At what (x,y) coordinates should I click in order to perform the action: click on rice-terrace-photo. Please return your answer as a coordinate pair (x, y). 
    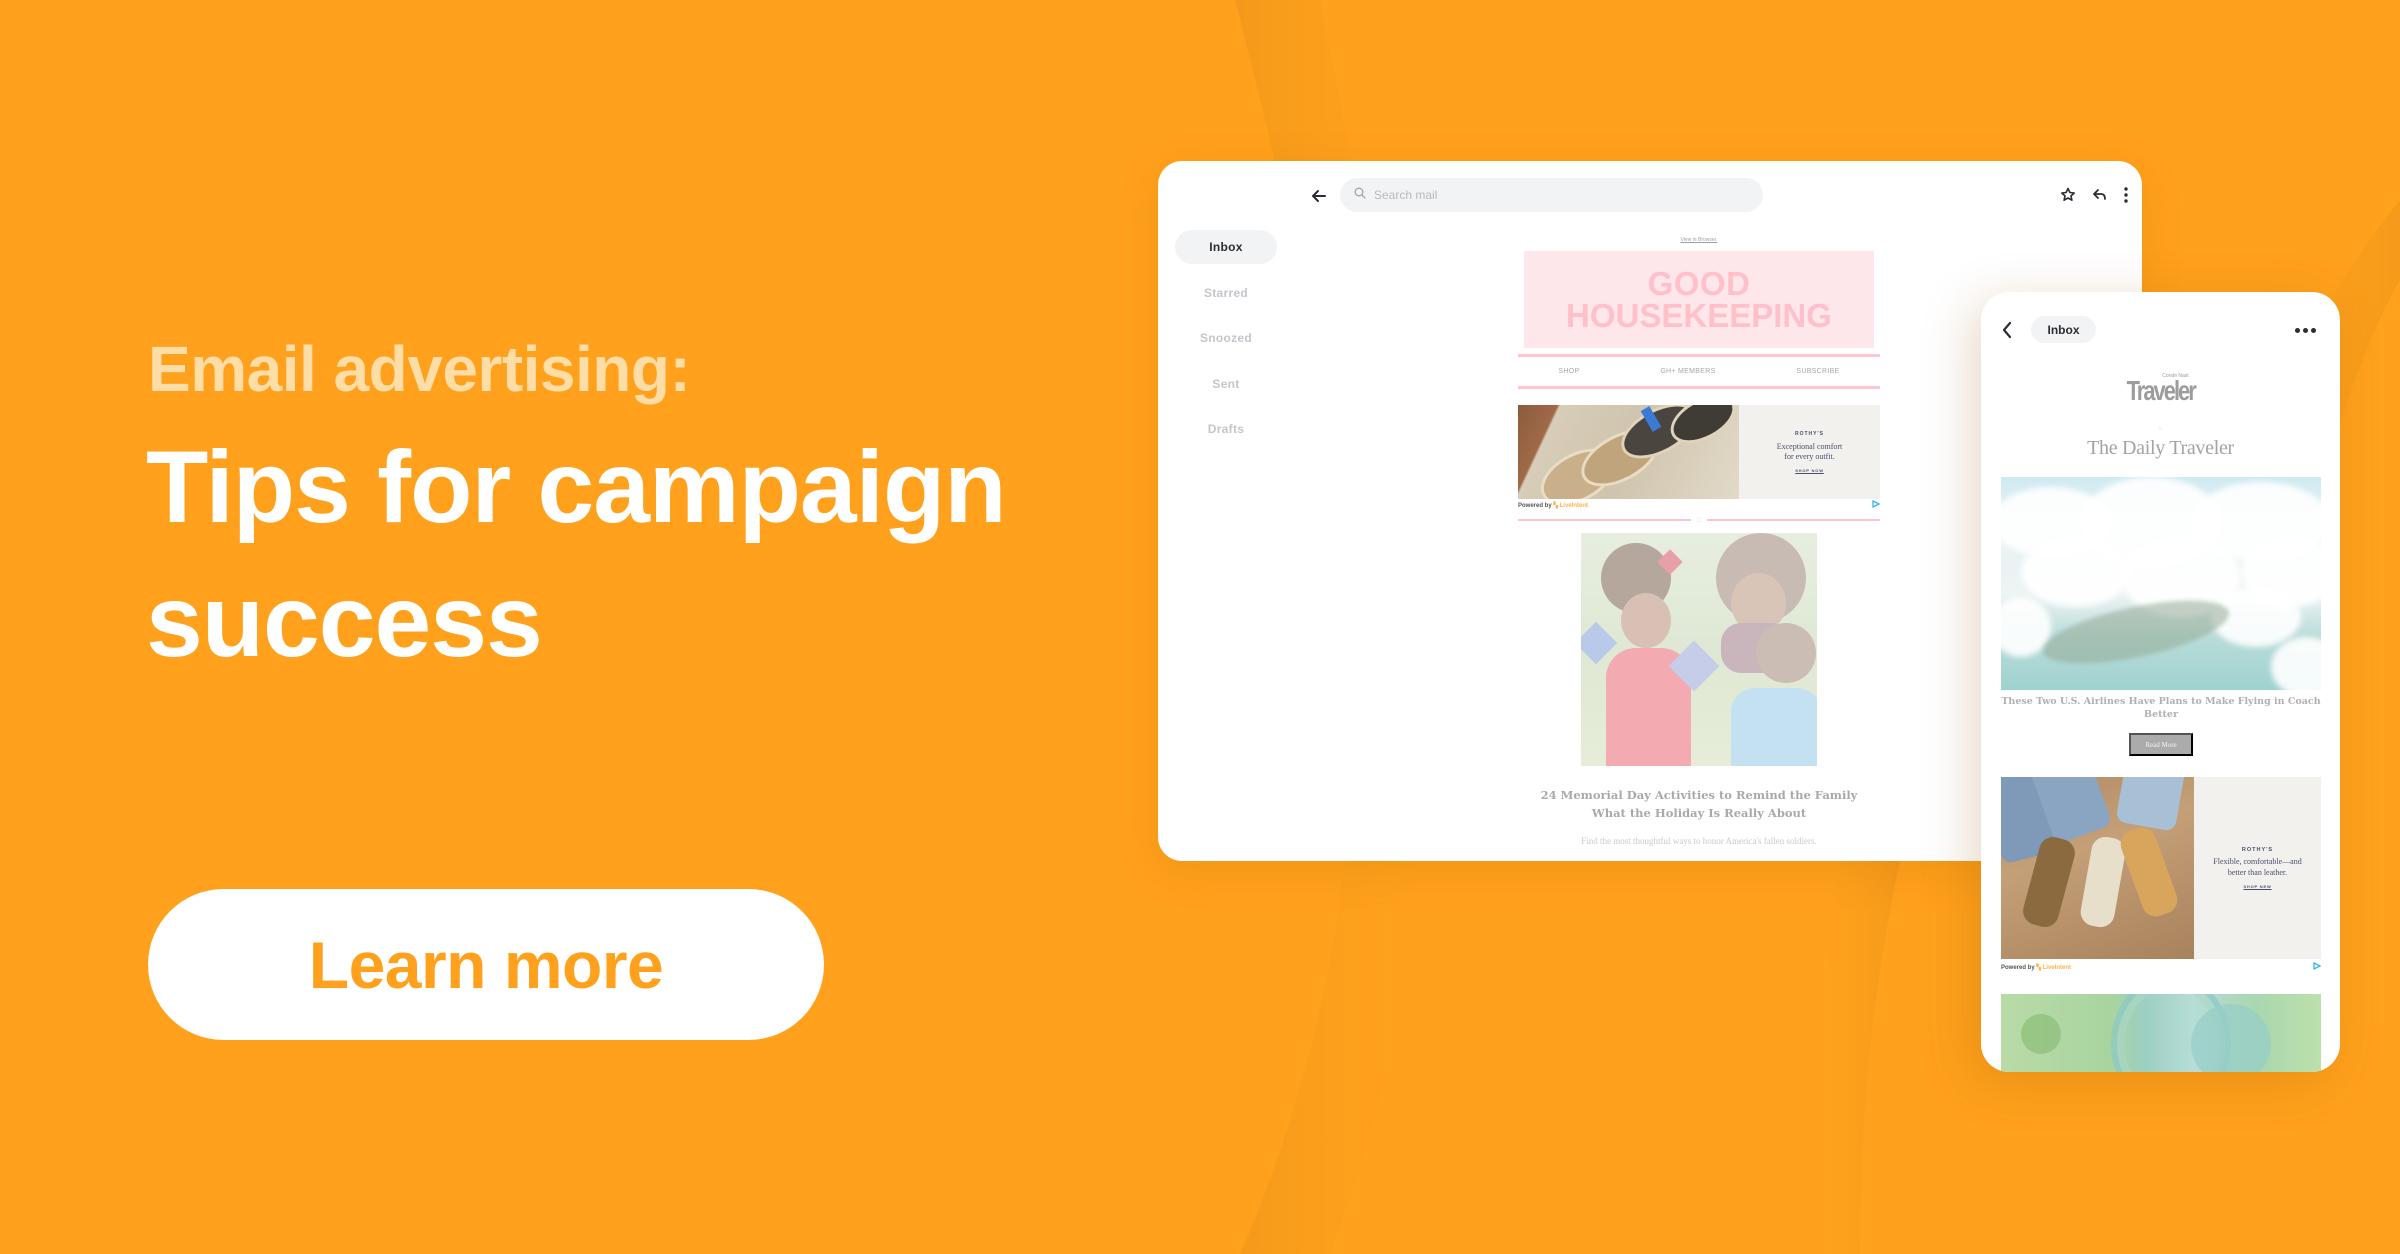
    Looking at the image, I should click on (2161, 1033).